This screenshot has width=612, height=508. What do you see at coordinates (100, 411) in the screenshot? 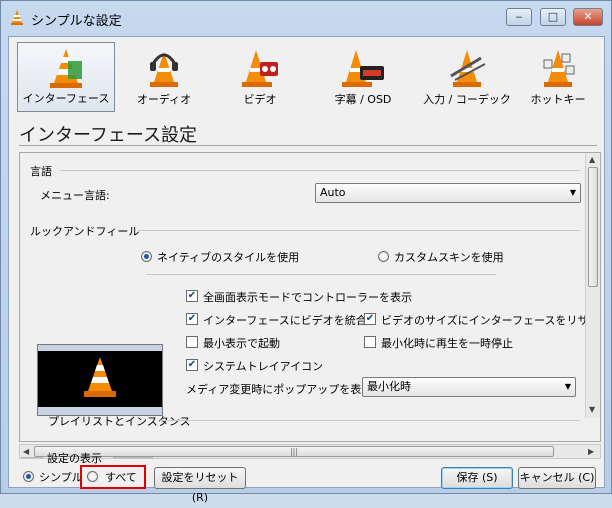
I see `preview-controls` at bounding box center [100, 411].